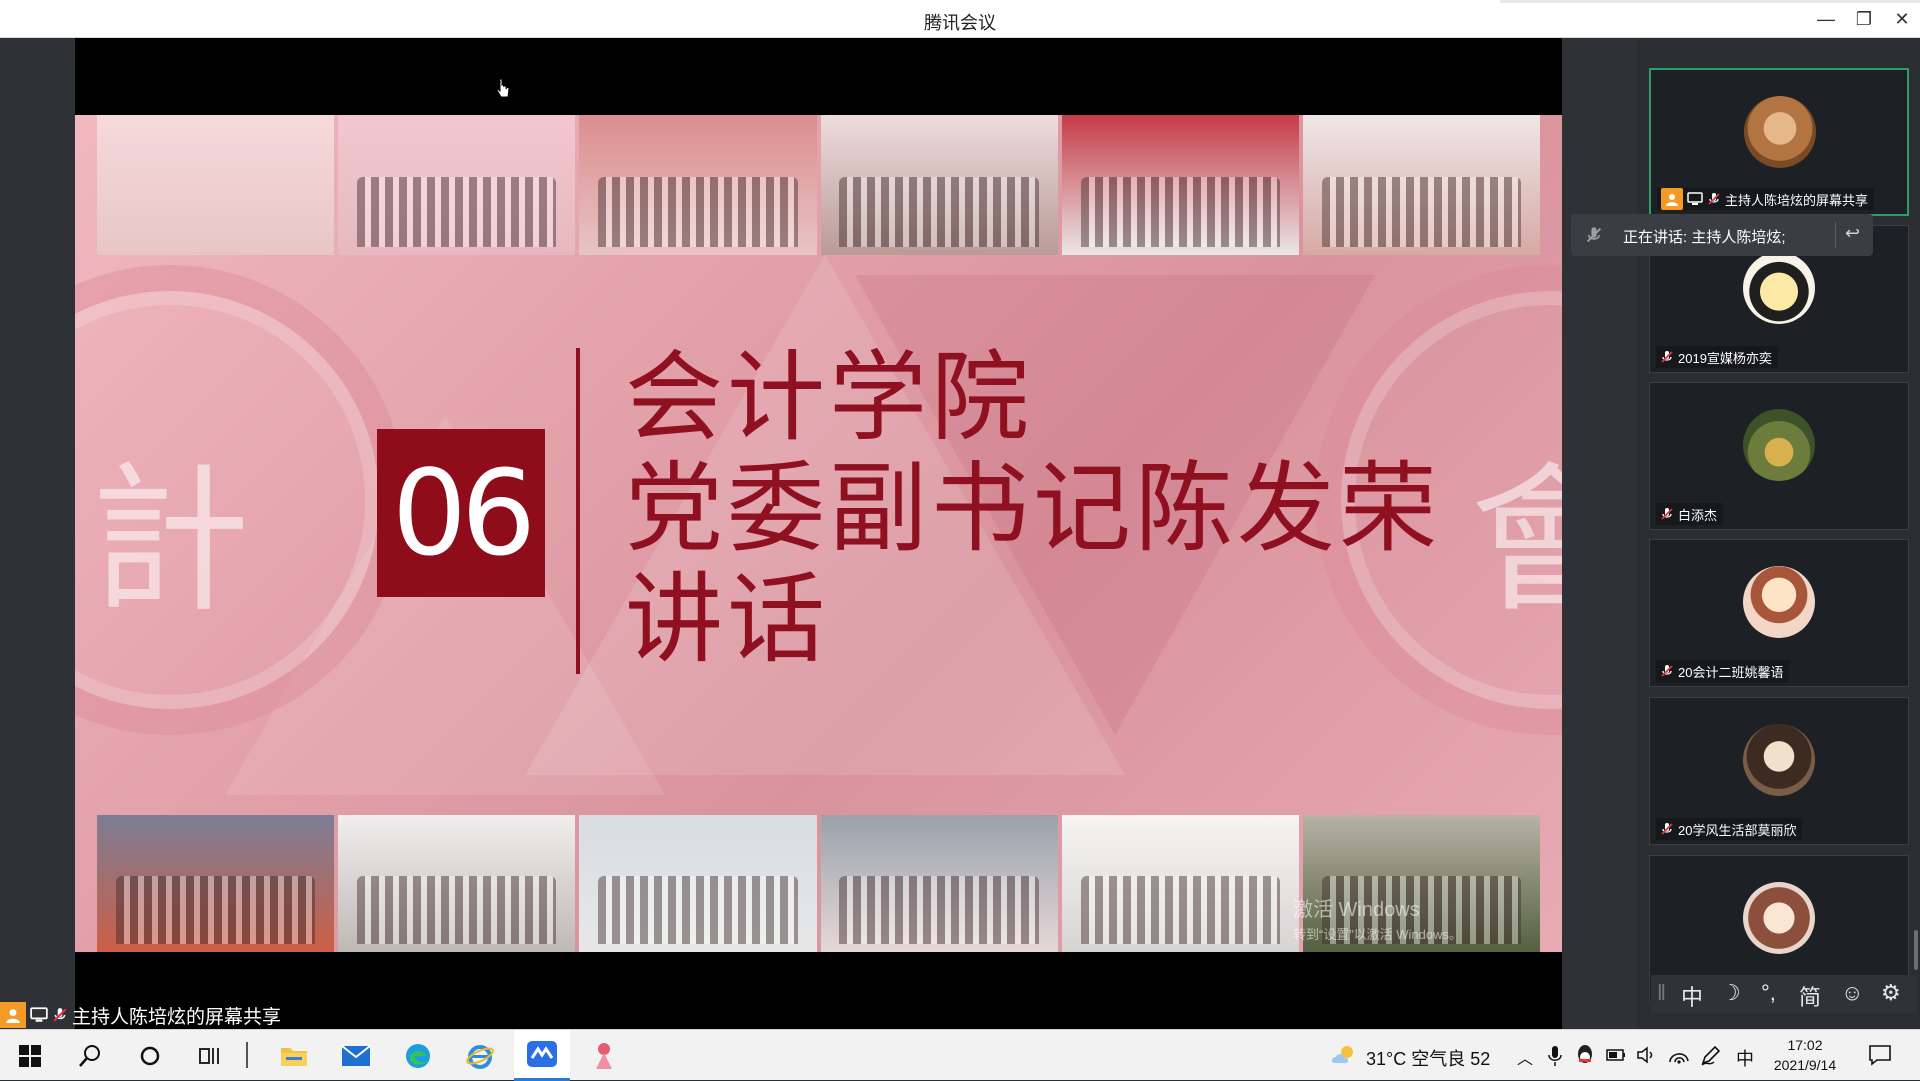 The width and height of the screenshot is (1920, 1081). I want to click on simplified-toggle: 简, so click(1810, 996).